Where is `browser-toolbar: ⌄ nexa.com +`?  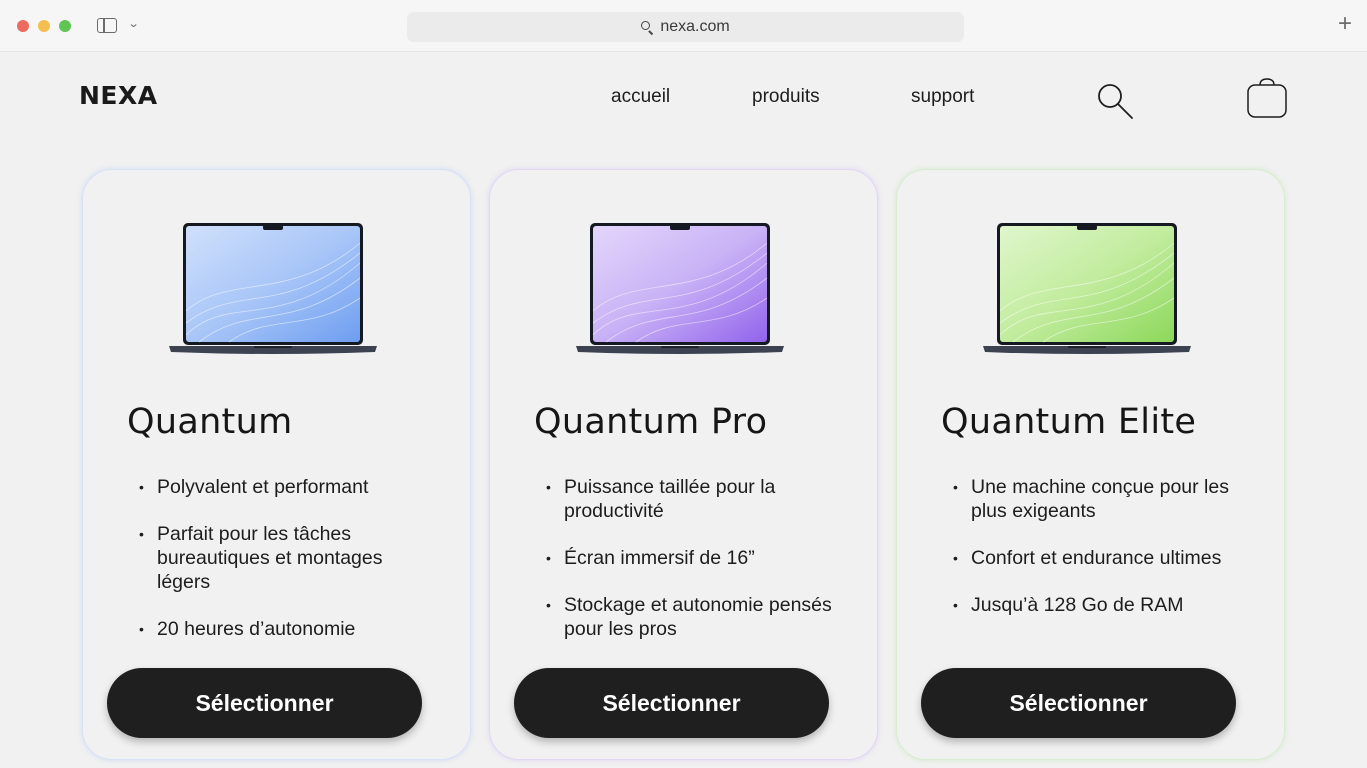
browser-toolbar: ⌄ nexa.com + is located at coordinates (683, 26).